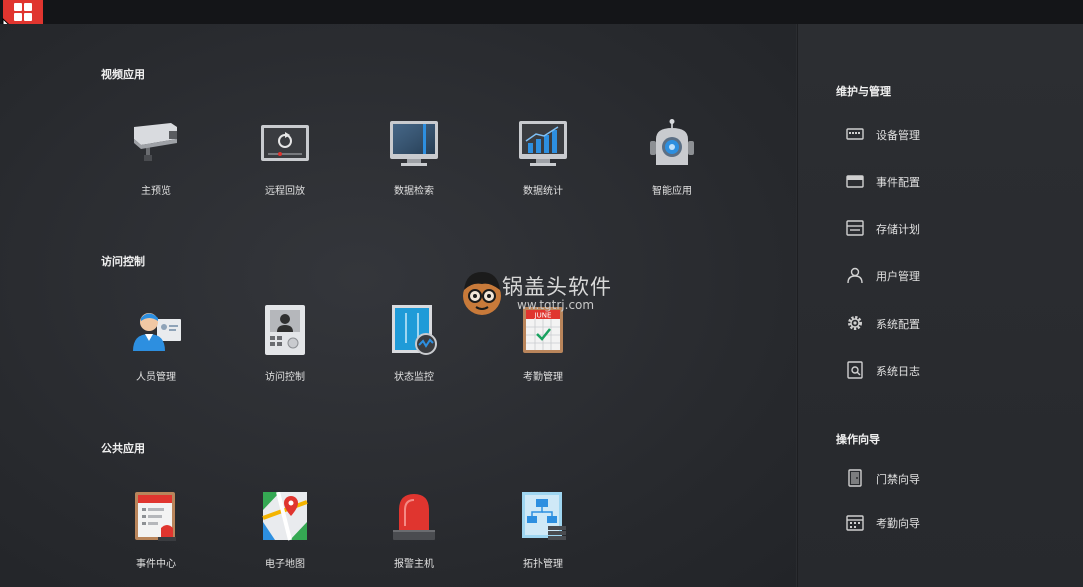 This screenshot has height=587, width=1083. Describe the element at coordinates (855, 523) in the screenshot. I see `calendar-icon` at that location.